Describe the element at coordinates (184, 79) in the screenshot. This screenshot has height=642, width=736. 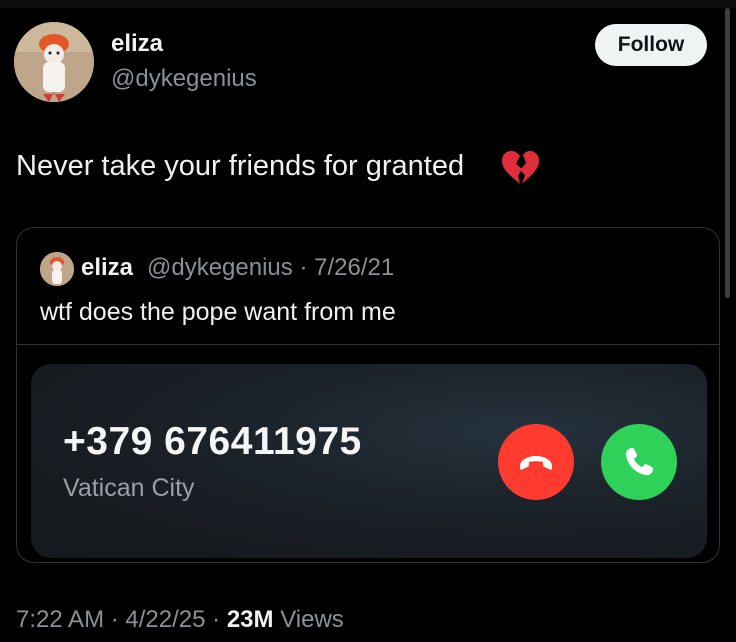
I see `author-handle: @dykegenius` at that location.